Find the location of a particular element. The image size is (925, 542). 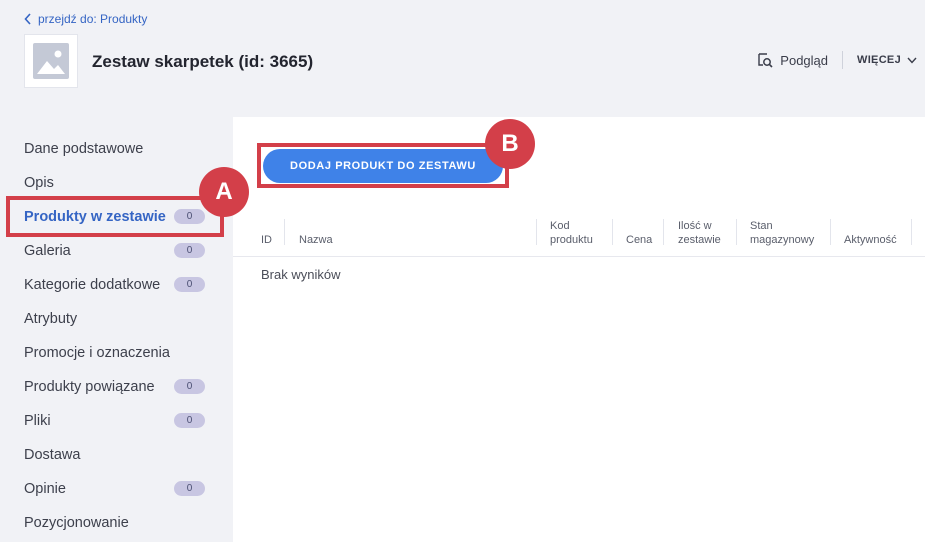

sidebar-item-dane-podstawowe: Dane podstawowe is located at coordinates (116, 149).